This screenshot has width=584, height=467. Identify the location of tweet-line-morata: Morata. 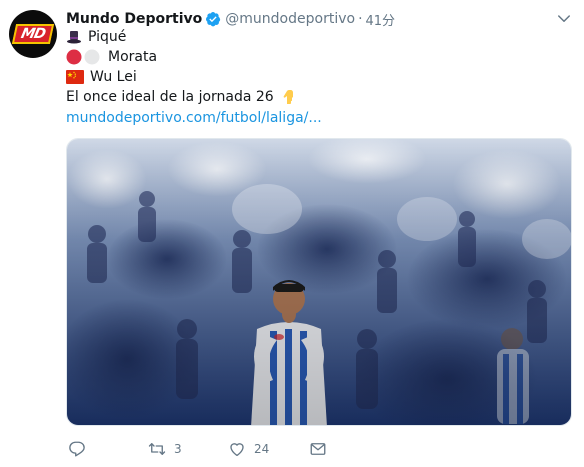
(111, 57).